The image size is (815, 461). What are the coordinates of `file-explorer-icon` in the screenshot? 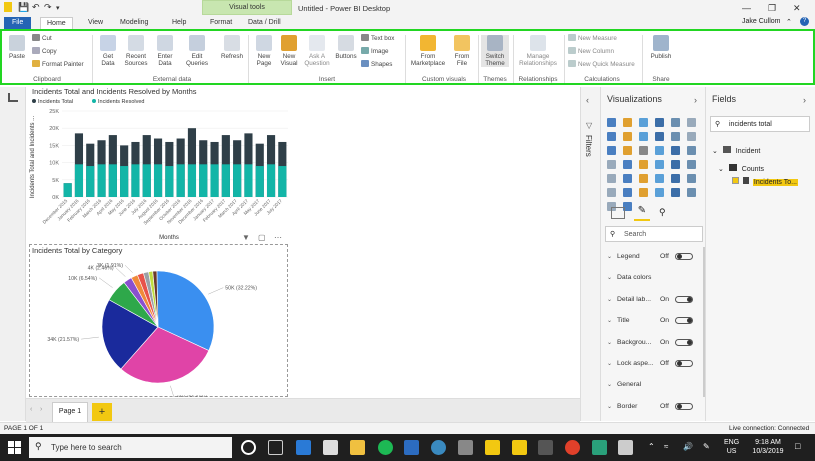 It's located at (357, 447).